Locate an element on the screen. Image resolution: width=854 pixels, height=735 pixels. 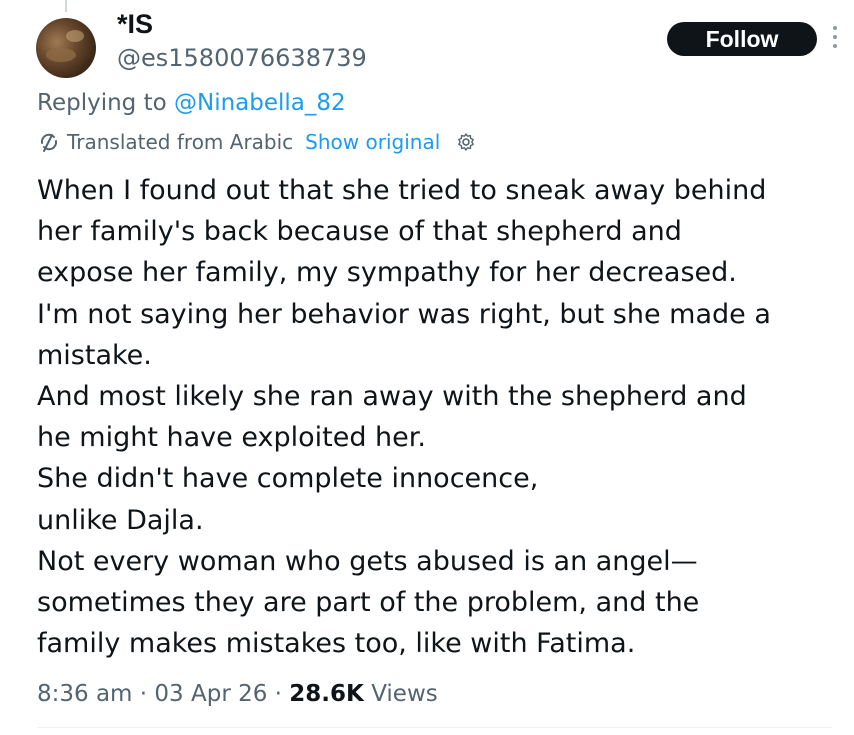
tweet-line: She didn't have complete innocence, is located at coordinates (288, 479).